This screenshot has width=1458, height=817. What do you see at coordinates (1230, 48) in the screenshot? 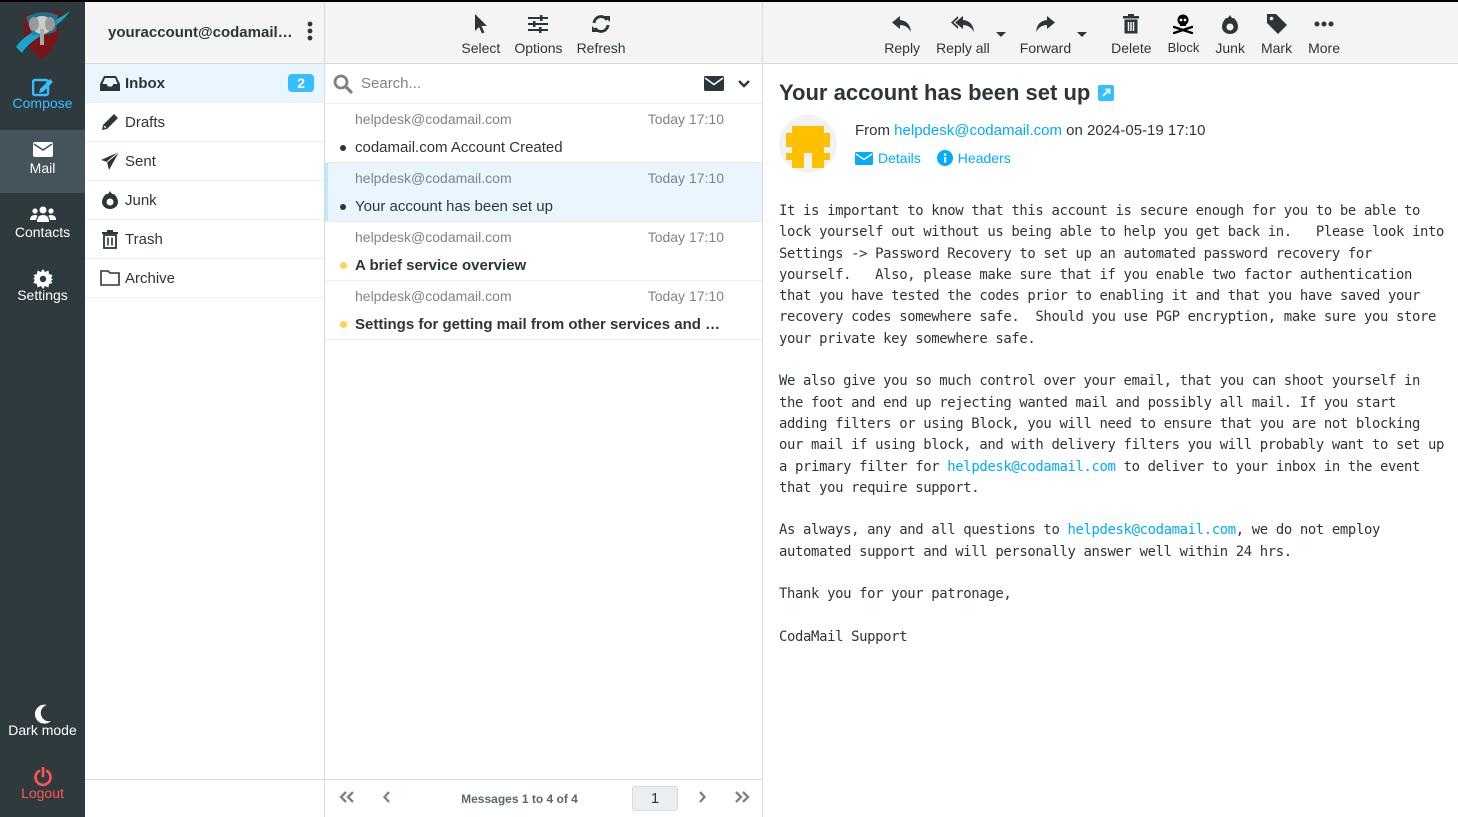
I see `junk-label: Junk` at bounding box center [1230, 48].